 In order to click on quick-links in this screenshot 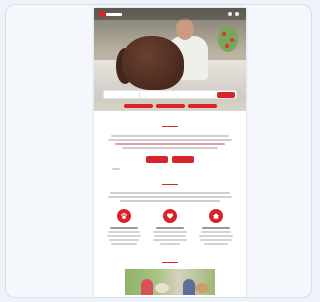, I will do `click(170, 106)`.